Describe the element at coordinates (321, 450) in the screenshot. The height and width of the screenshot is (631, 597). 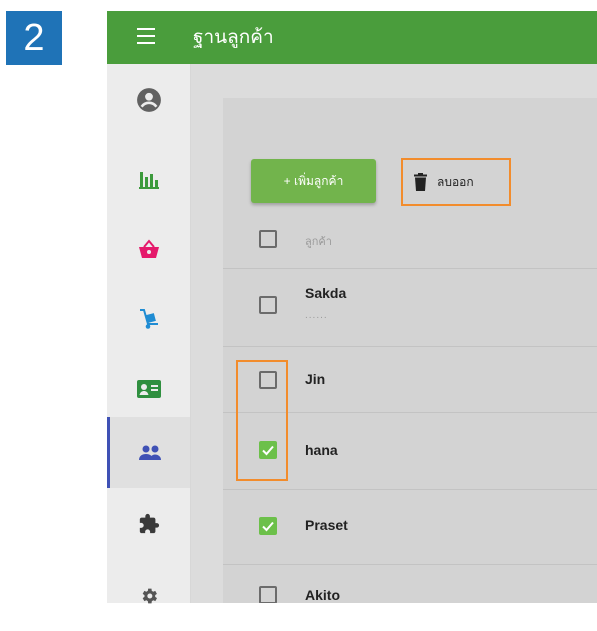
I see `customer-name: hana` at that location.